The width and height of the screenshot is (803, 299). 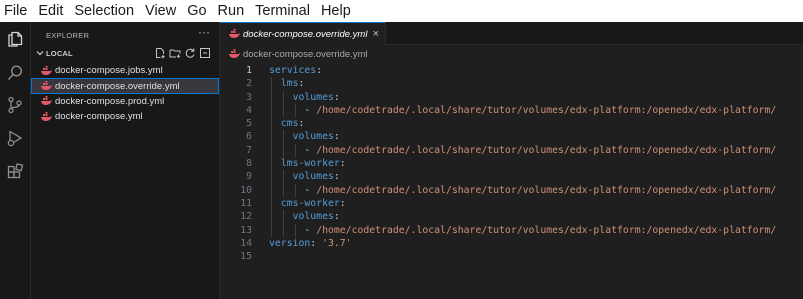 I want to click on file-item: docker-compose.prod.yml, so click(x=125, y=101).